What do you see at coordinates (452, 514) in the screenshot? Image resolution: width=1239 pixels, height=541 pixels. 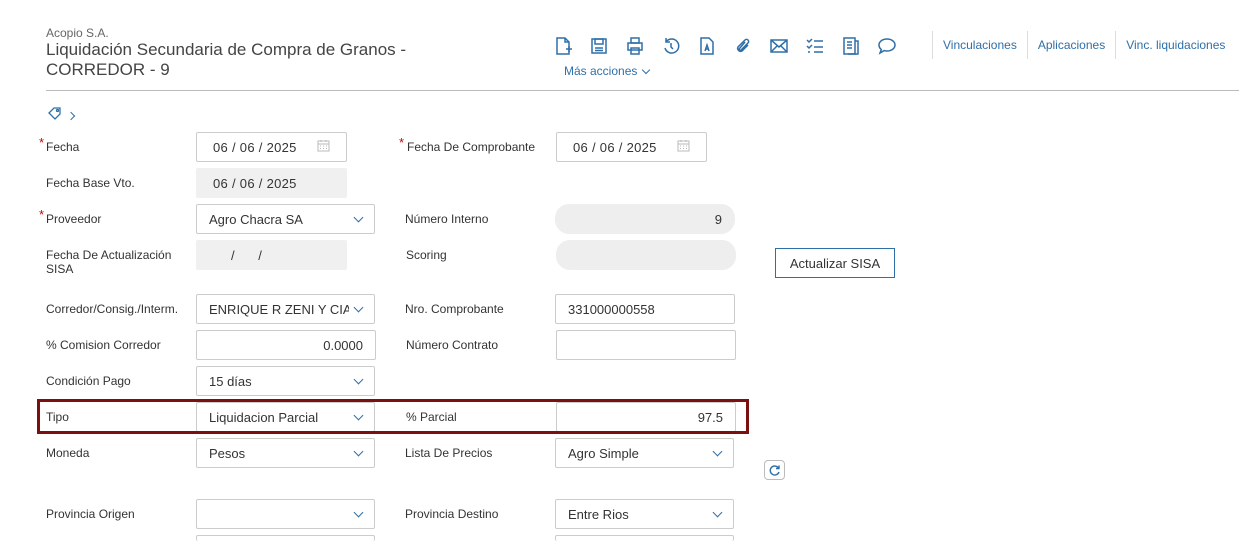 I see `provincia-destino-label: Provincia Destino` at bounding box center [452, 514].